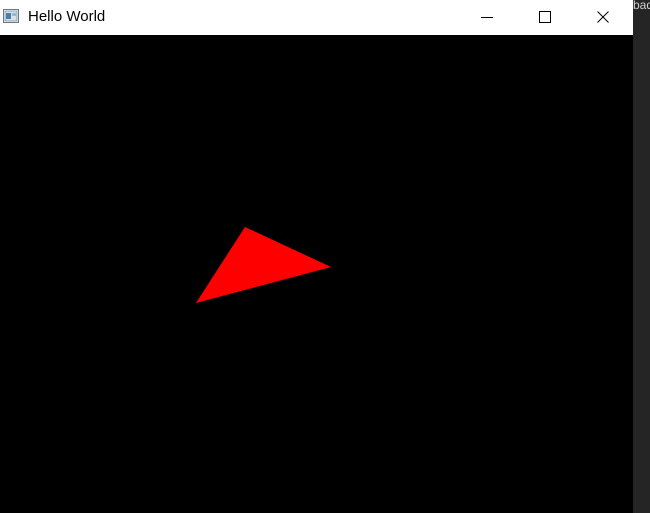 The width and height of the screenshot is (650, 513). Describe the element at coordinates (641, 256) in the screenshot. I see `background-app-window` at that location.